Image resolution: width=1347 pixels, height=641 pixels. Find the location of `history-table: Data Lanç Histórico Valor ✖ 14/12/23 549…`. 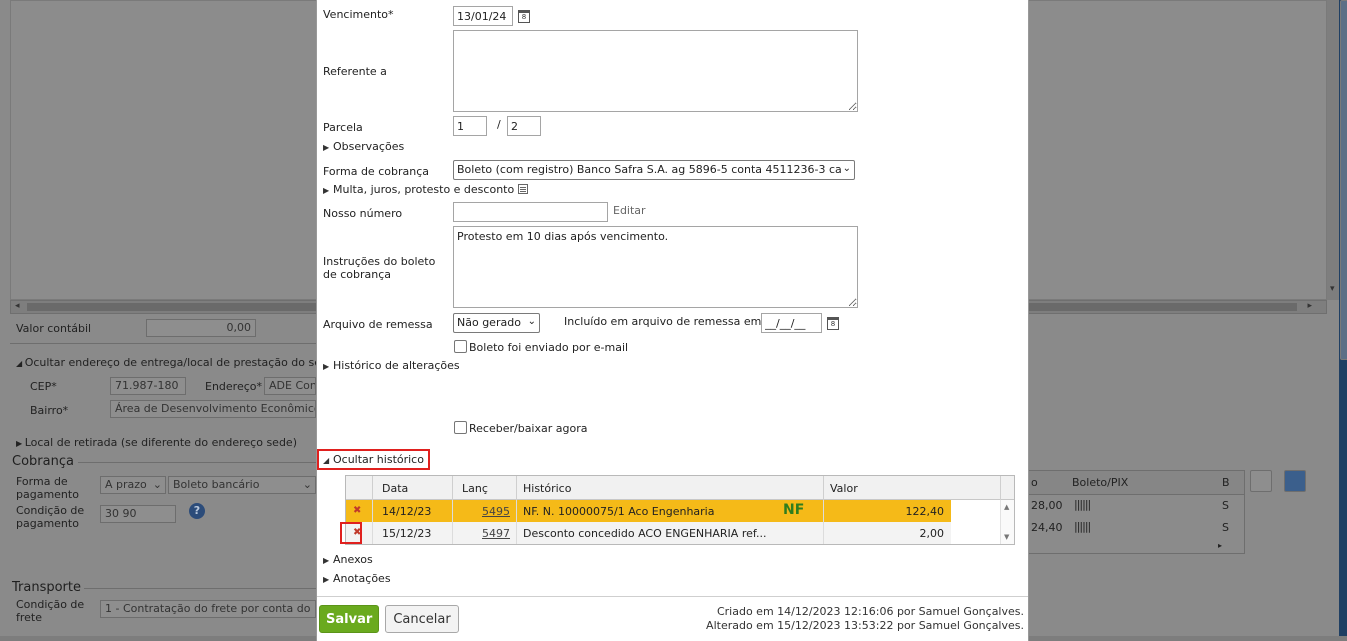

history-table: Data Lanç Histórico Valor ✖ 14/12/23 549… is located at coordinates (680, 510).